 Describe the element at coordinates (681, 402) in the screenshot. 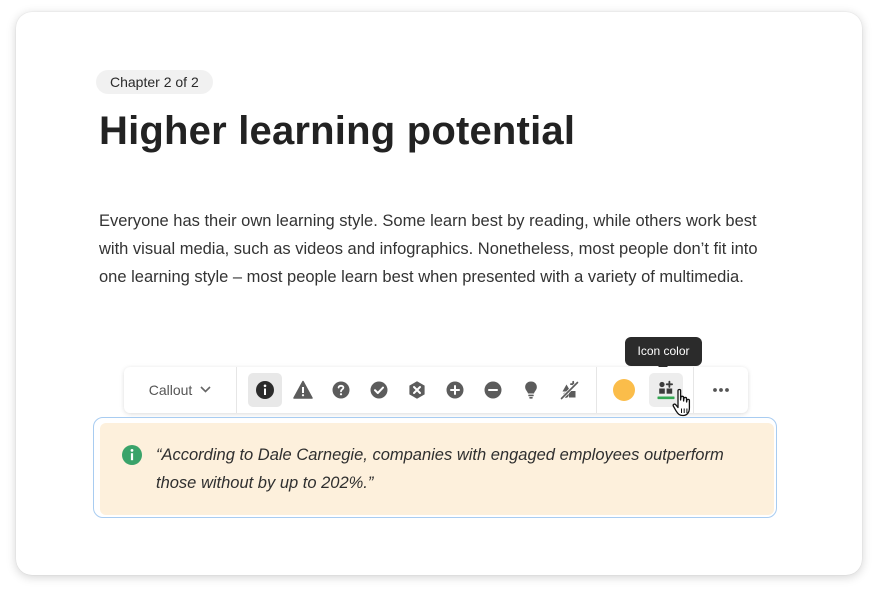

I see `hand-pointer-cursor-icon` at that location.